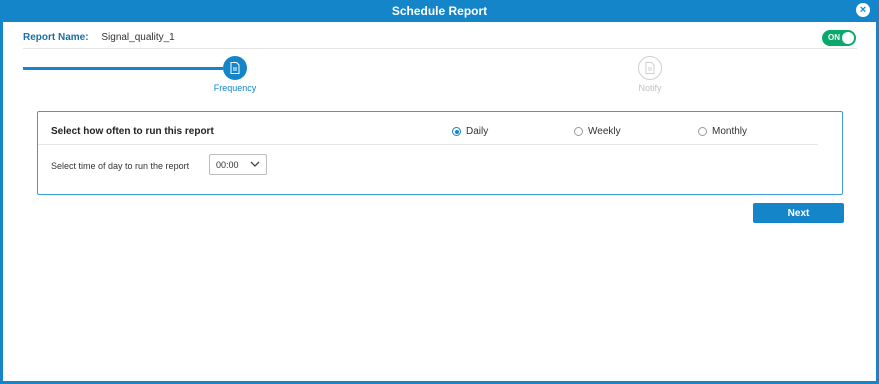 This screenshot has height=384, width=879. I want to click on radio-weekly: Weekly, so click(597, 131).